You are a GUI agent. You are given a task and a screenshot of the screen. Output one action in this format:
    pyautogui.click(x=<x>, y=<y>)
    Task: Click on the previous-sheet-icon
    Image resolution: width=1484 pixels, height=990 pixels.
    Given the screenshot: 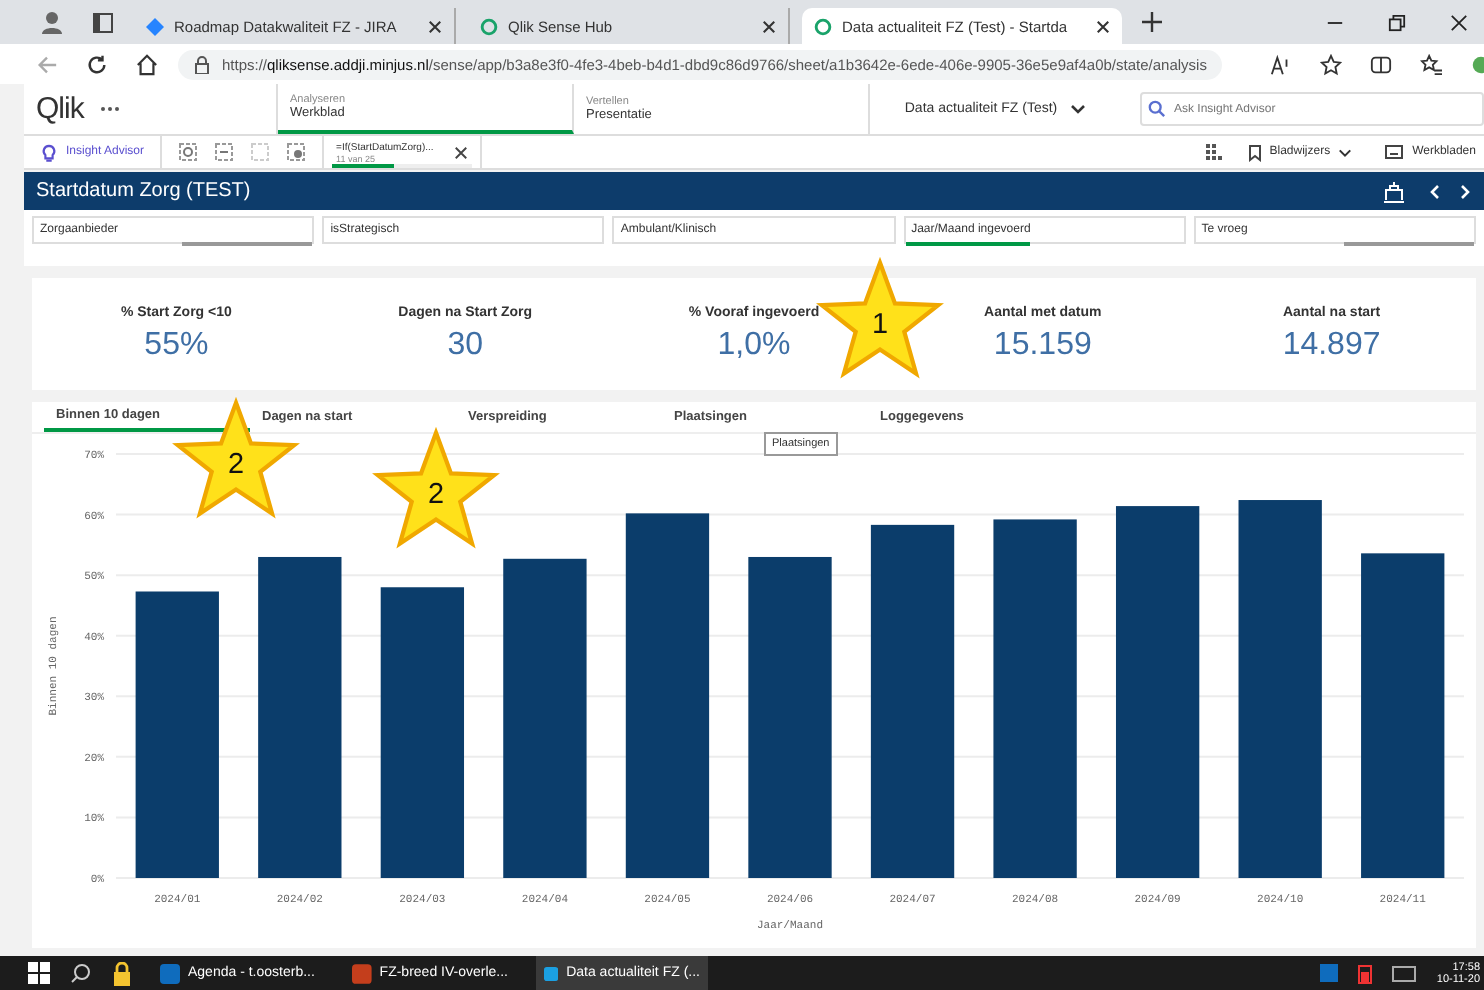 What is the action you would take?
    pyautogui.click(x=1434, y=191)
    